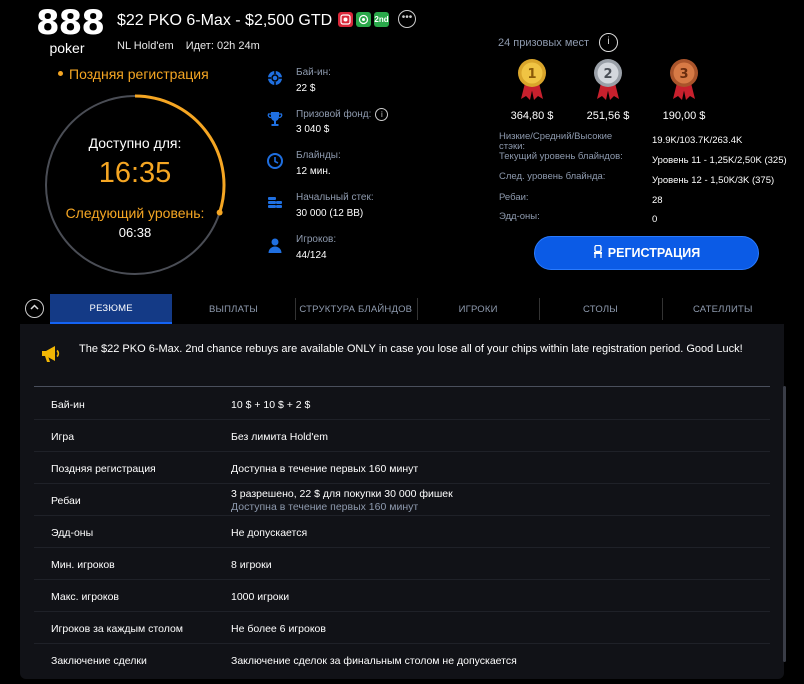 This screenshot has height=684, width=804. Describe the element at coordinates (133, 74) in the screenshot. I see `late-registration-label: Поздняя регистрация` at that location.